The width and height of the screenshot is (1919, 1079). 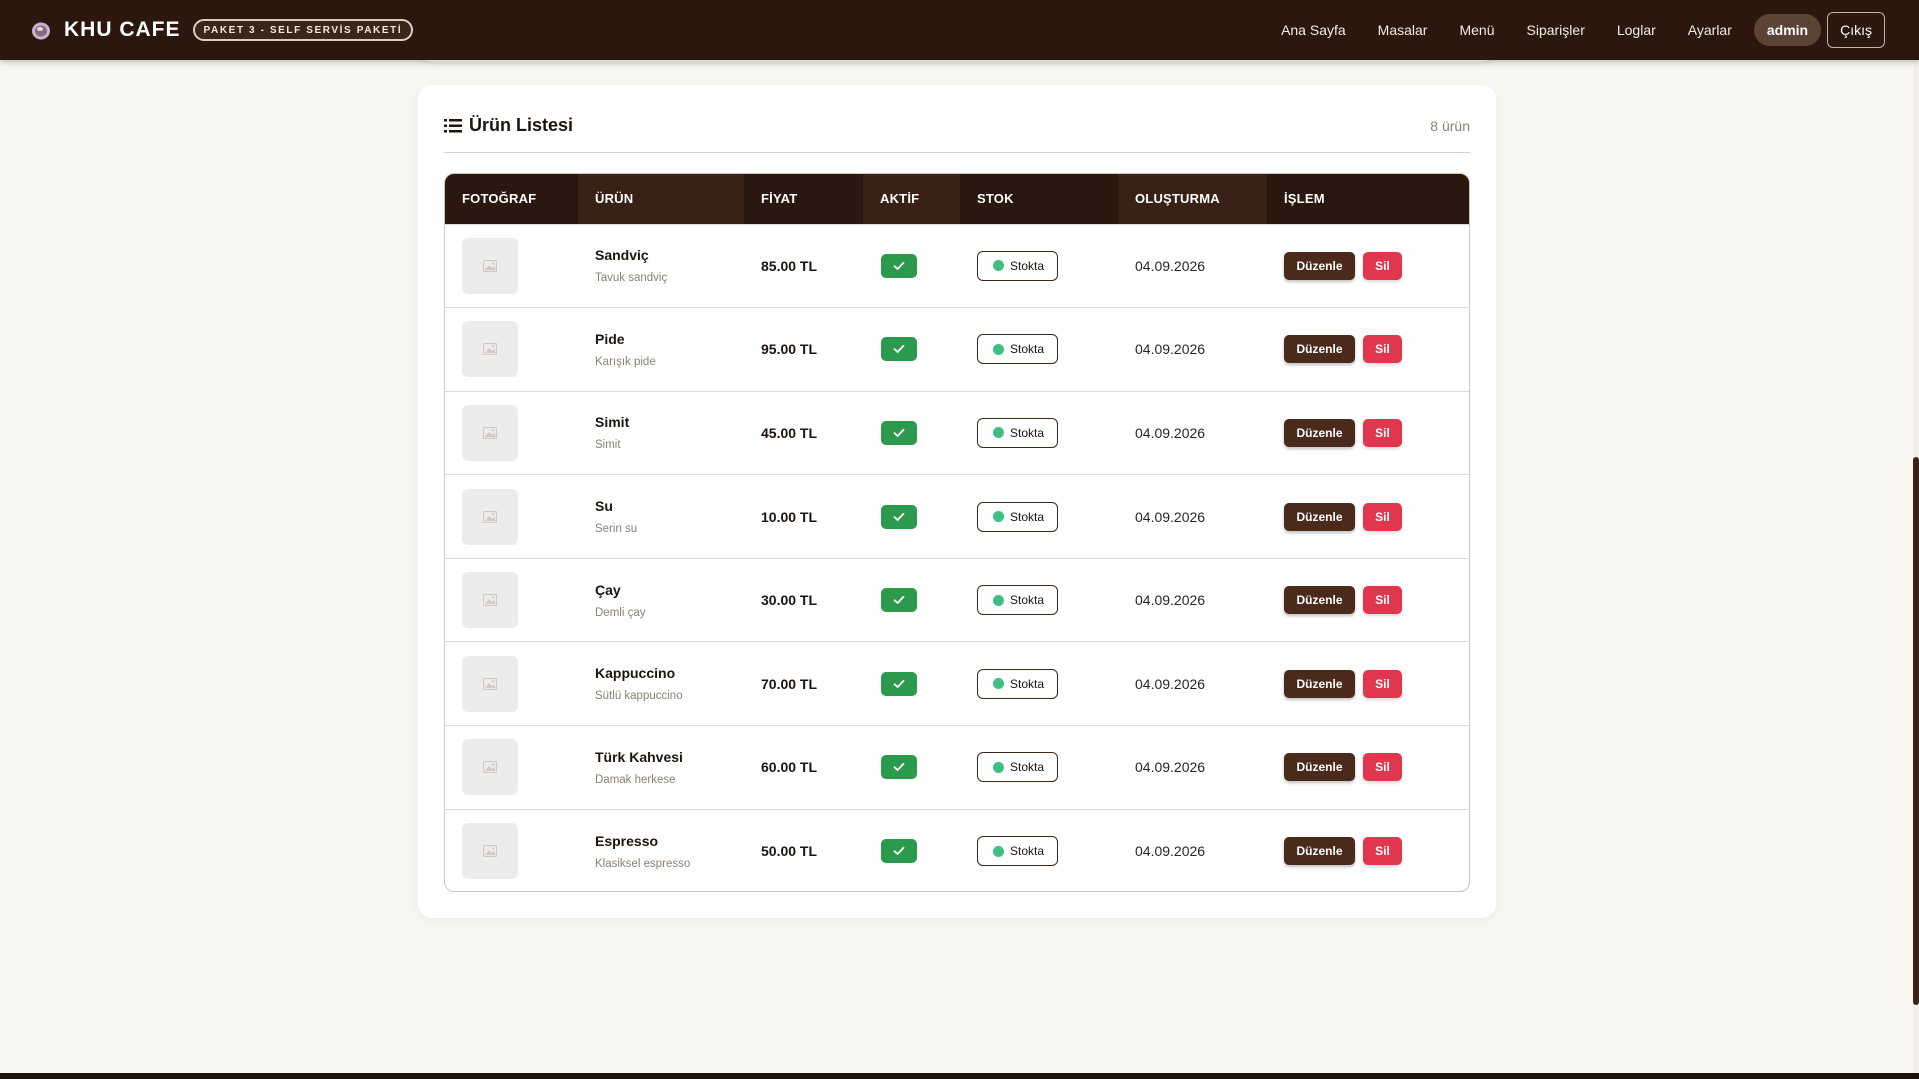 I want to click on product-description: Simit, so click(x=608, y=445).